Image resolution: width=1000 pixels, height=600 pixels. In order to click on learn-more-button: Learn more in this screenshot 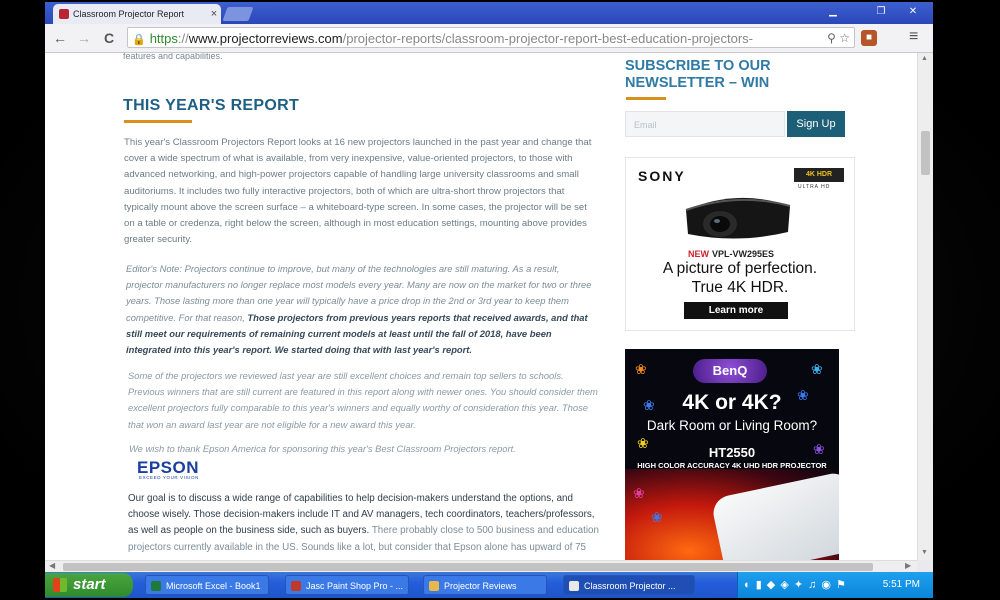, I will do `click(736, 310)`.